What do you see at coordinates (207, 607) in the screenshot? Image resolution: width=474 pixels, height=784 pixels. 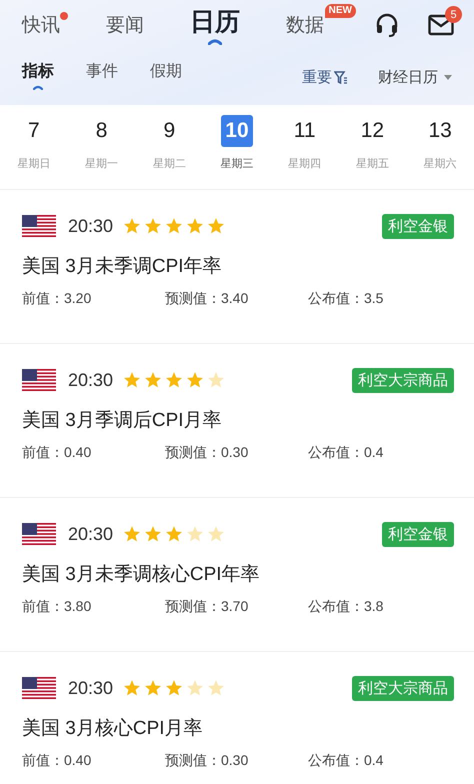 I see `forecast-value: 预测值：3.70` at bounding box center [207, 607].